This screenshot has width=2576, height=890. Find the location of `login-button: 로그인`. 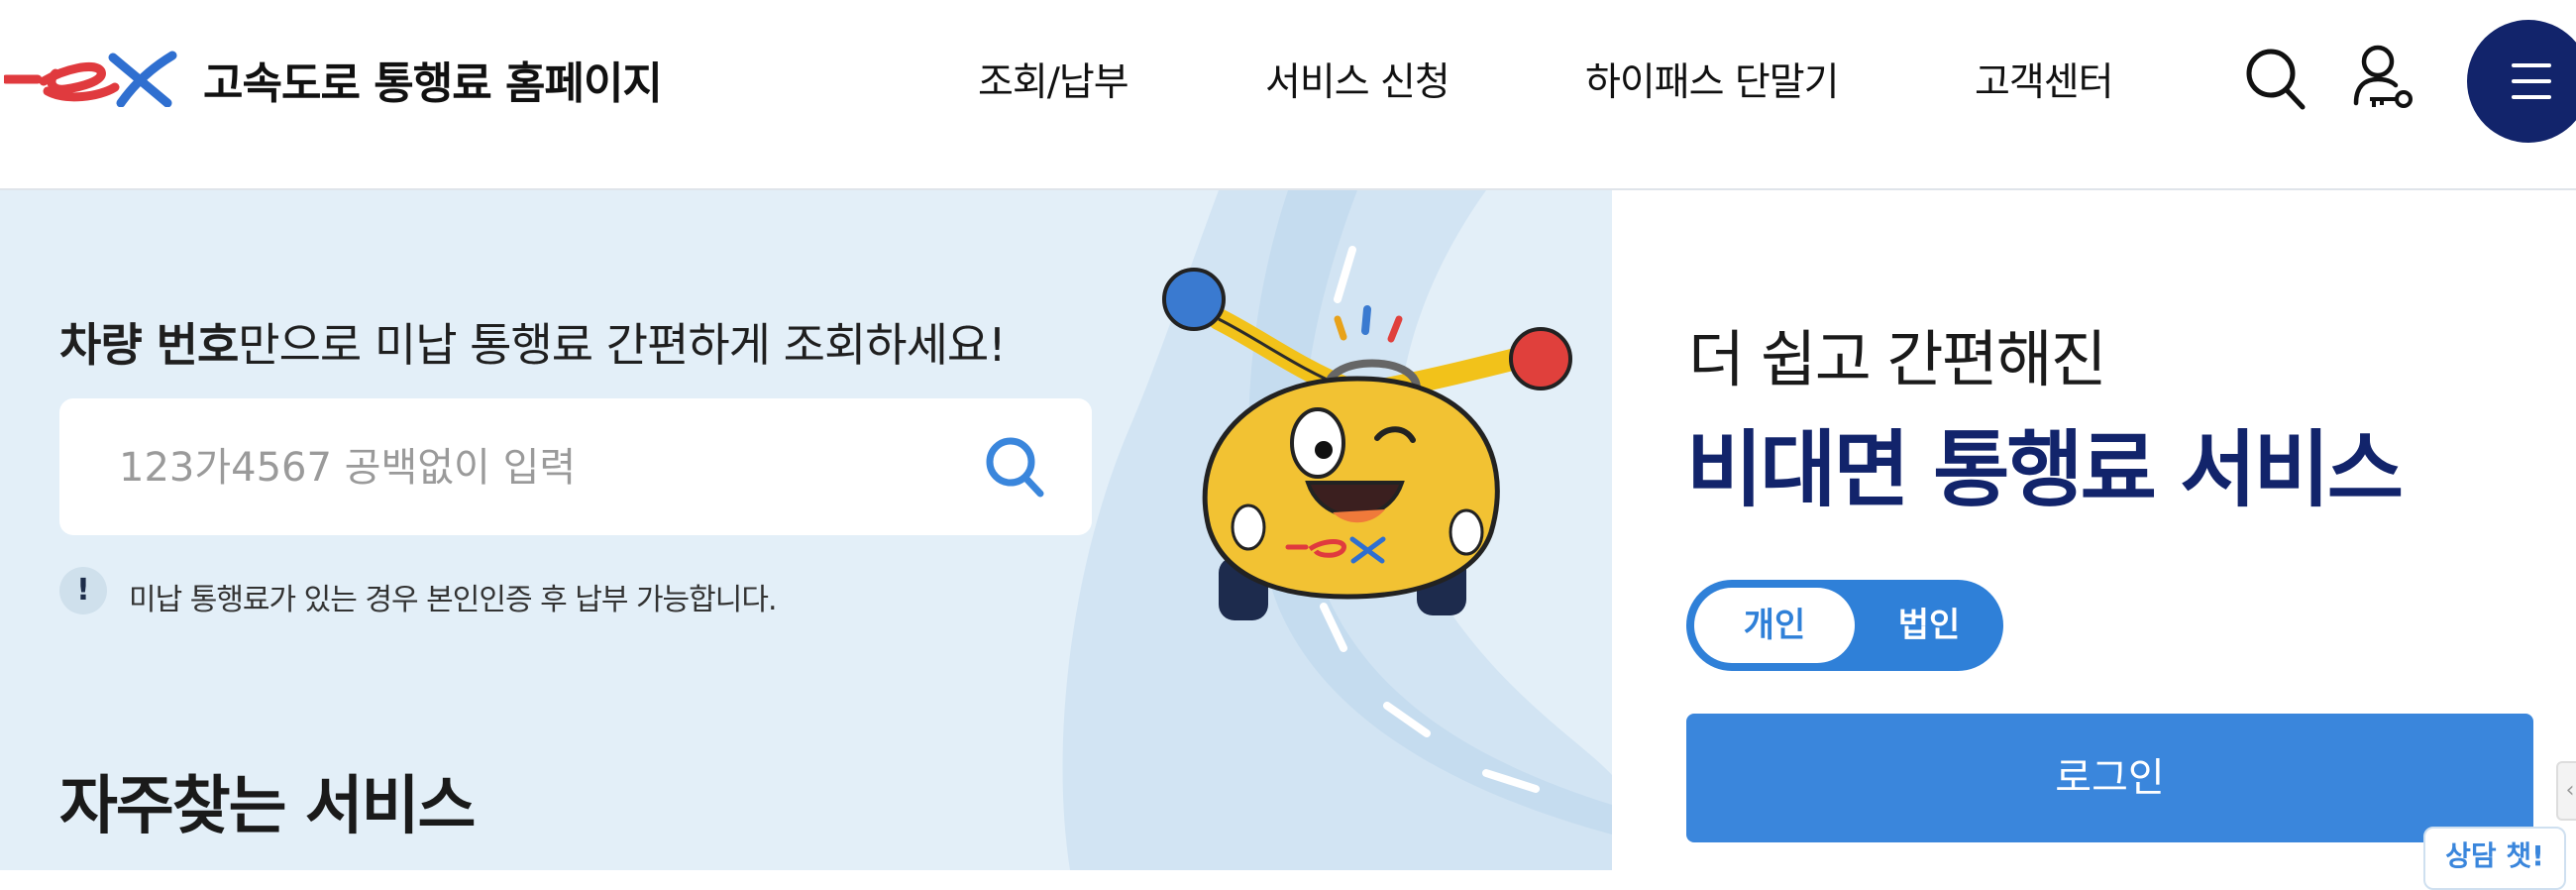

login-button: 로그인 is located at coordinates (2109, 778).